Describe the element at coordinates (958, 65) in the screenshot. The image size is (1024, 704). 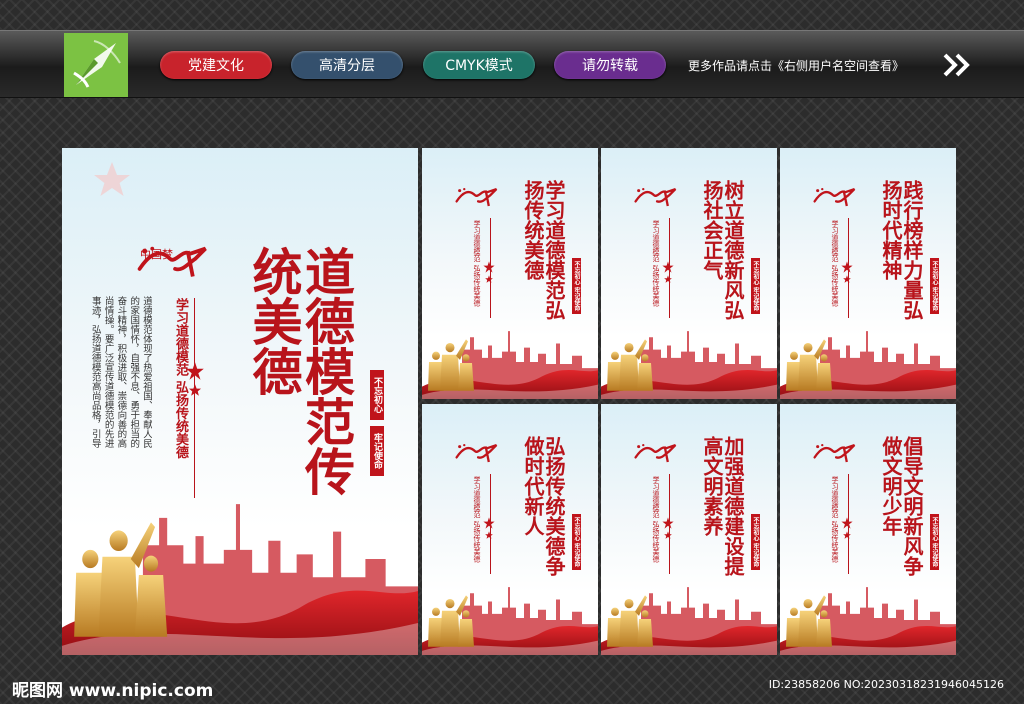
I see `double-chevron-right-icon` at that location.